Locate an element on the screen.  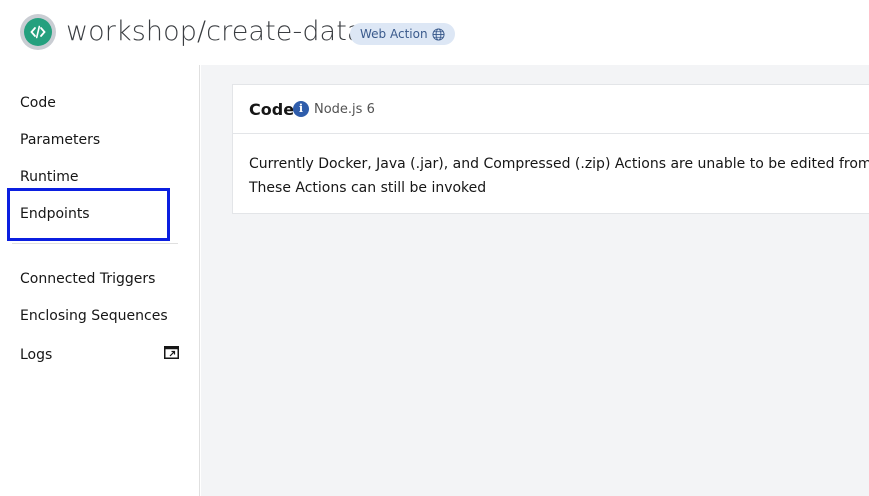
runtime-label: Node.js 6 is located at coordinates (344, 109).